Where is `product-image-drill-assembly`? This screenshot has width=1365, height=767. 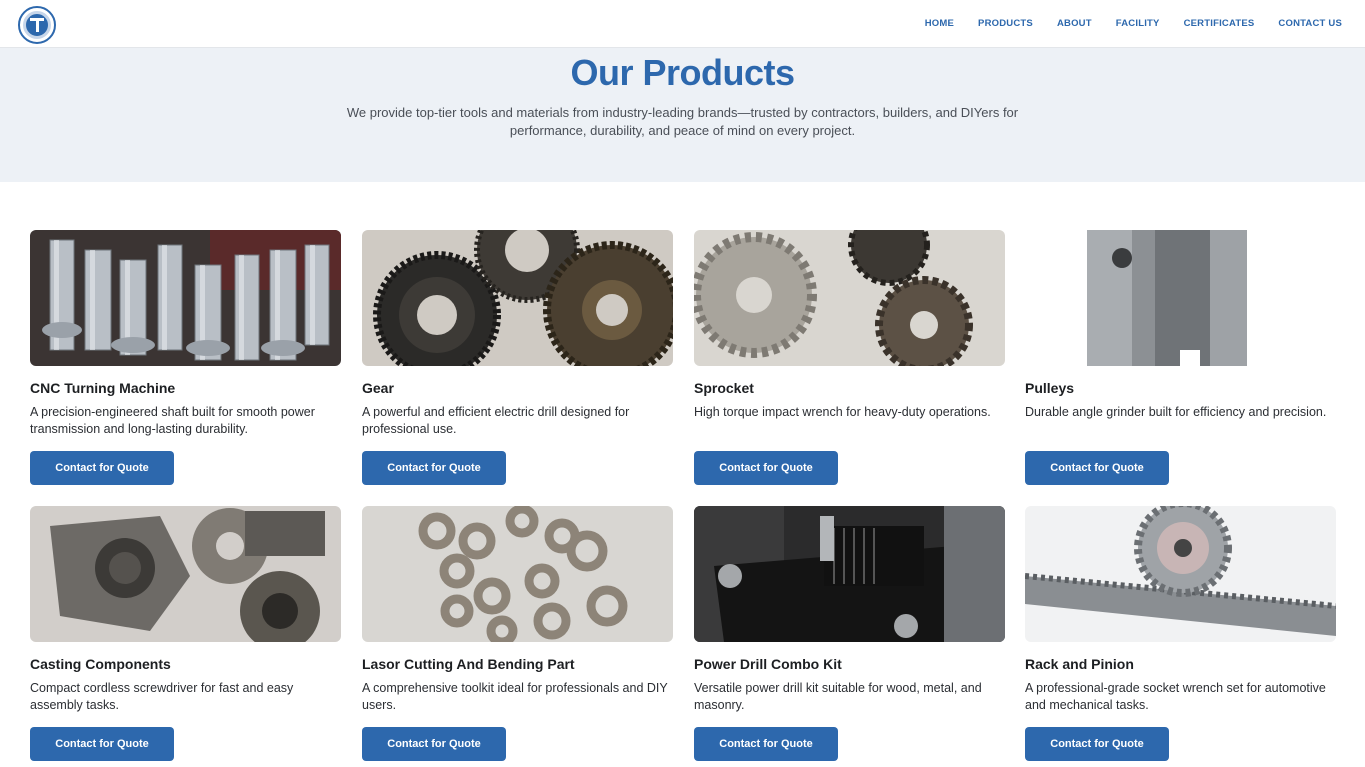
product-image-drill-assembly is located at coordinates (849, 574).